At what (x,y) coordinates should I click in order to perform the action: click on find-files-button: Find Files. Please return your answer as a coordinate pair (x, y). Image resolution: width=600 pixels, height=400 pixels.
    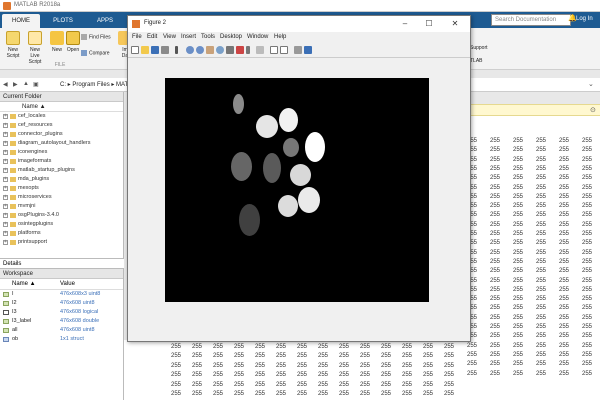
    Looking at the image, I should click on (96, 37).